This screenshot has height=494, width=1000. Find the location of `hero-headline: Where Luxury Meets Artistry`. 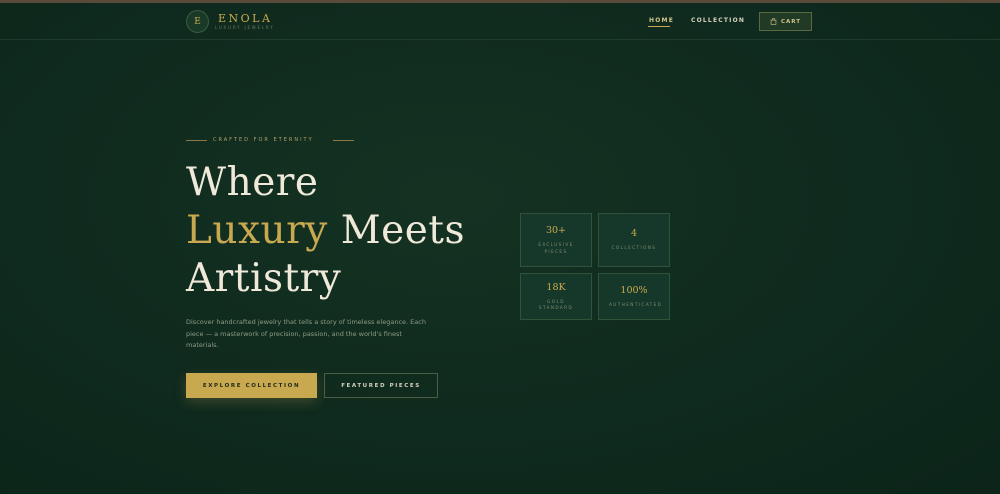

hero-headline: Where Luxury Meets Artistry is located at coordinates (336, 231).